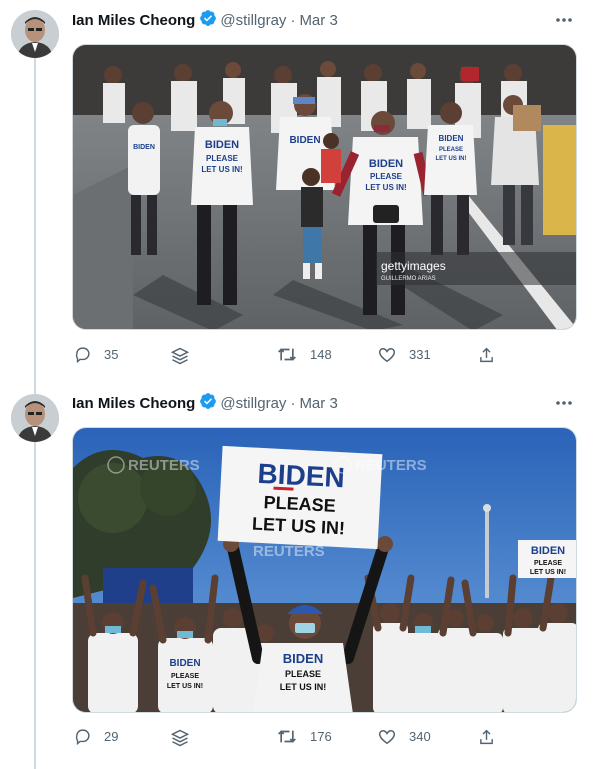 The image size is (595, 769). I want to click on like-count: 331, so click(420, 354).